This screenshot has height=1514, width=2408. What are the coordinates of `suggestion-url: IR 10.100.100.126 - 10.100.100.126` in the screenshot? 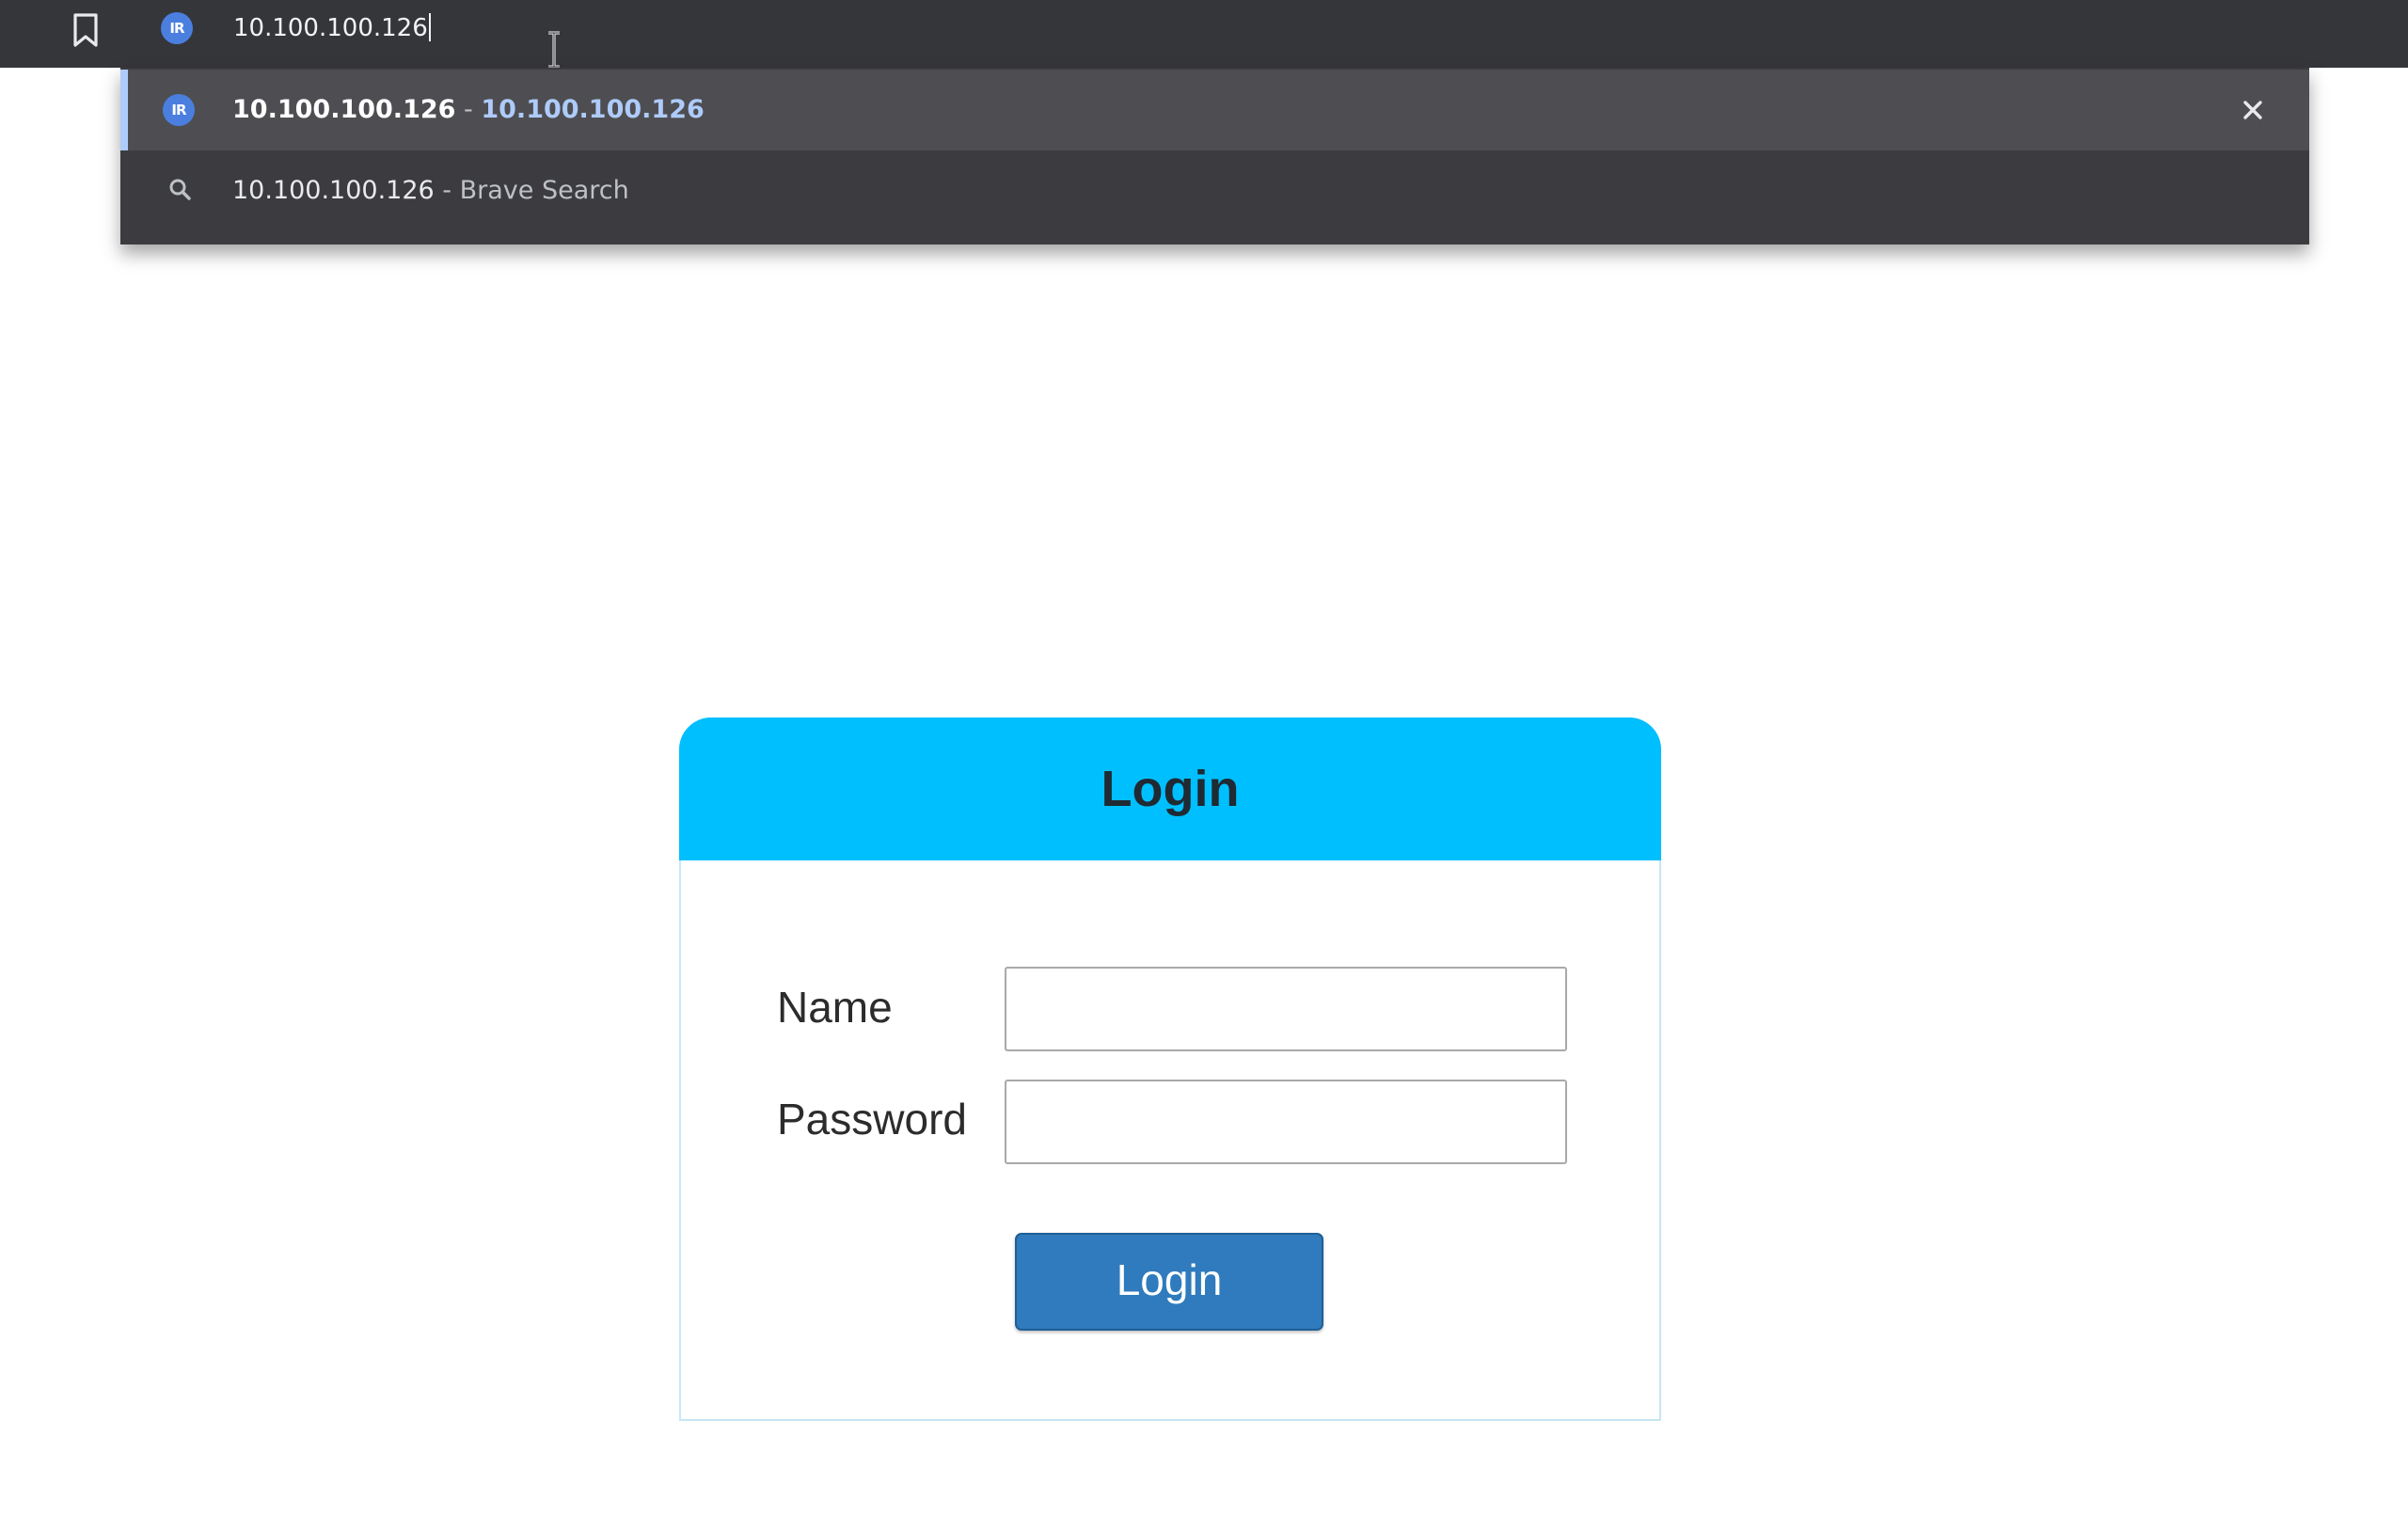 It's located at (1215, 110).